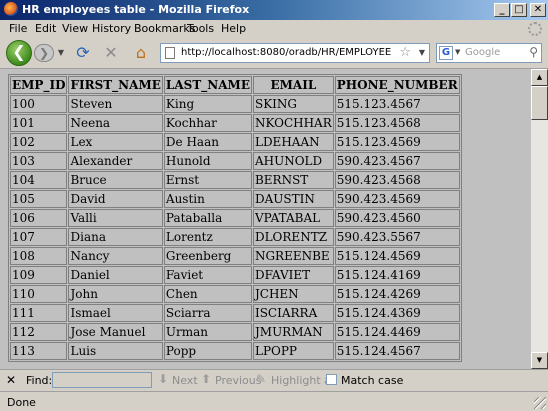  Describe the element at coordinates (238, 380) in the screenshot. I see `find-previous-button: Previous` at that location.